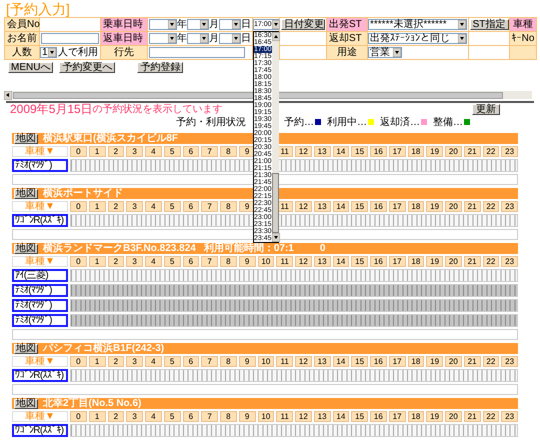 Image resolution: width=540 pixels, height=440 pixels. What do you see at coordinates (347, 38) in the screenshot?
I see `field-label: 返却ST` at bounding box center [347, 38].